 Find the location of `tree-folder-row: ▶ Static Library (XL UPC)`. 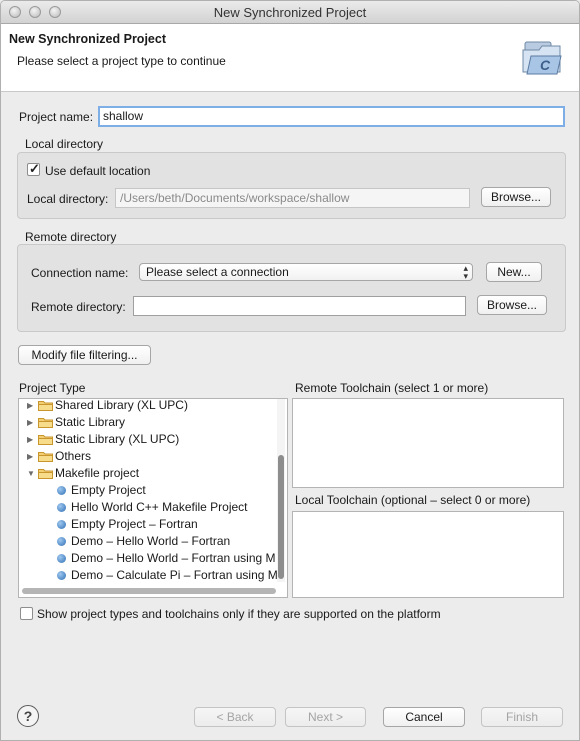

tree-folder-row: ▶ Static Library (XL UPC) is located at coordinates (148, 439).